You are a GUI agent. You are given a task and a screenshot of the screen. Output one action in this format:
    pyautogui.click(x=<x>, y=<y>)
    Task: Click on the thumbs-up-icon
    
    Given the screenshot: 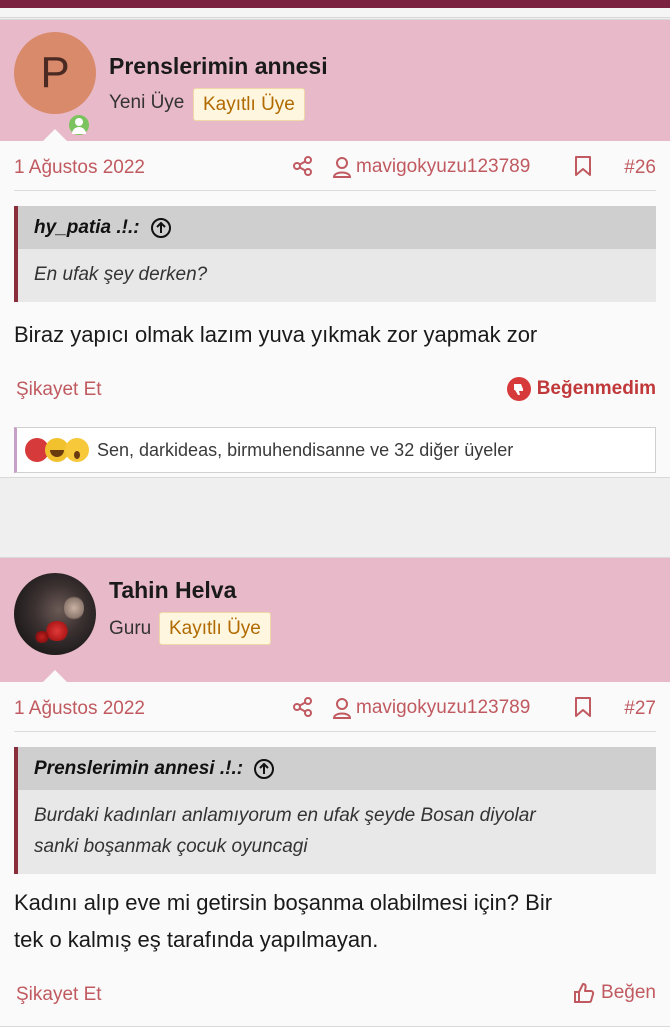 What is the action you would take?
    pyautogui.click(x=584, y=993)
    